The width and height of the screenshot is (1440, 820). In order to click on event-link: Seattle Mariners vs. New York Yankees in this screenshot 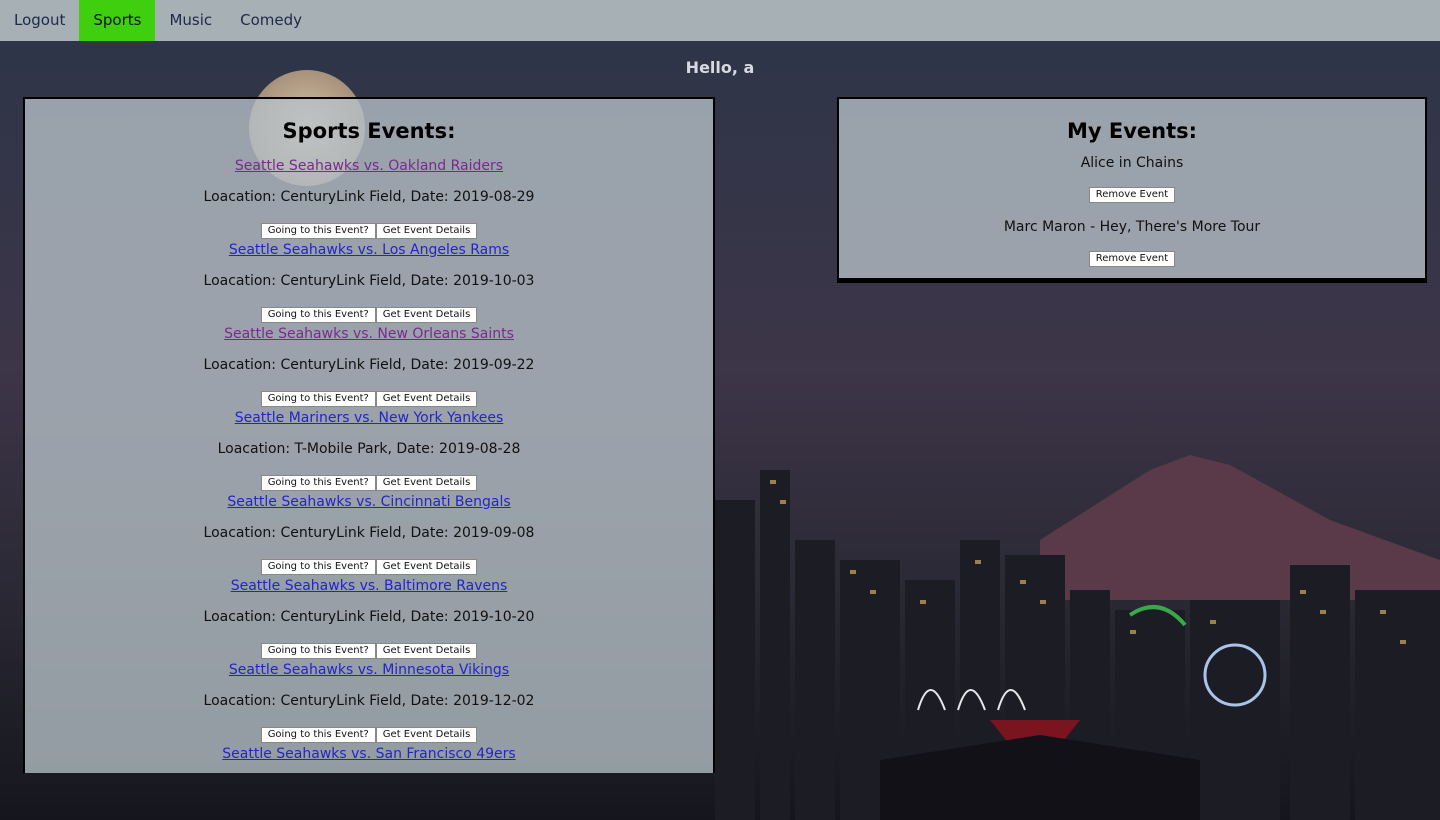, I will do `click(369, 418)`.